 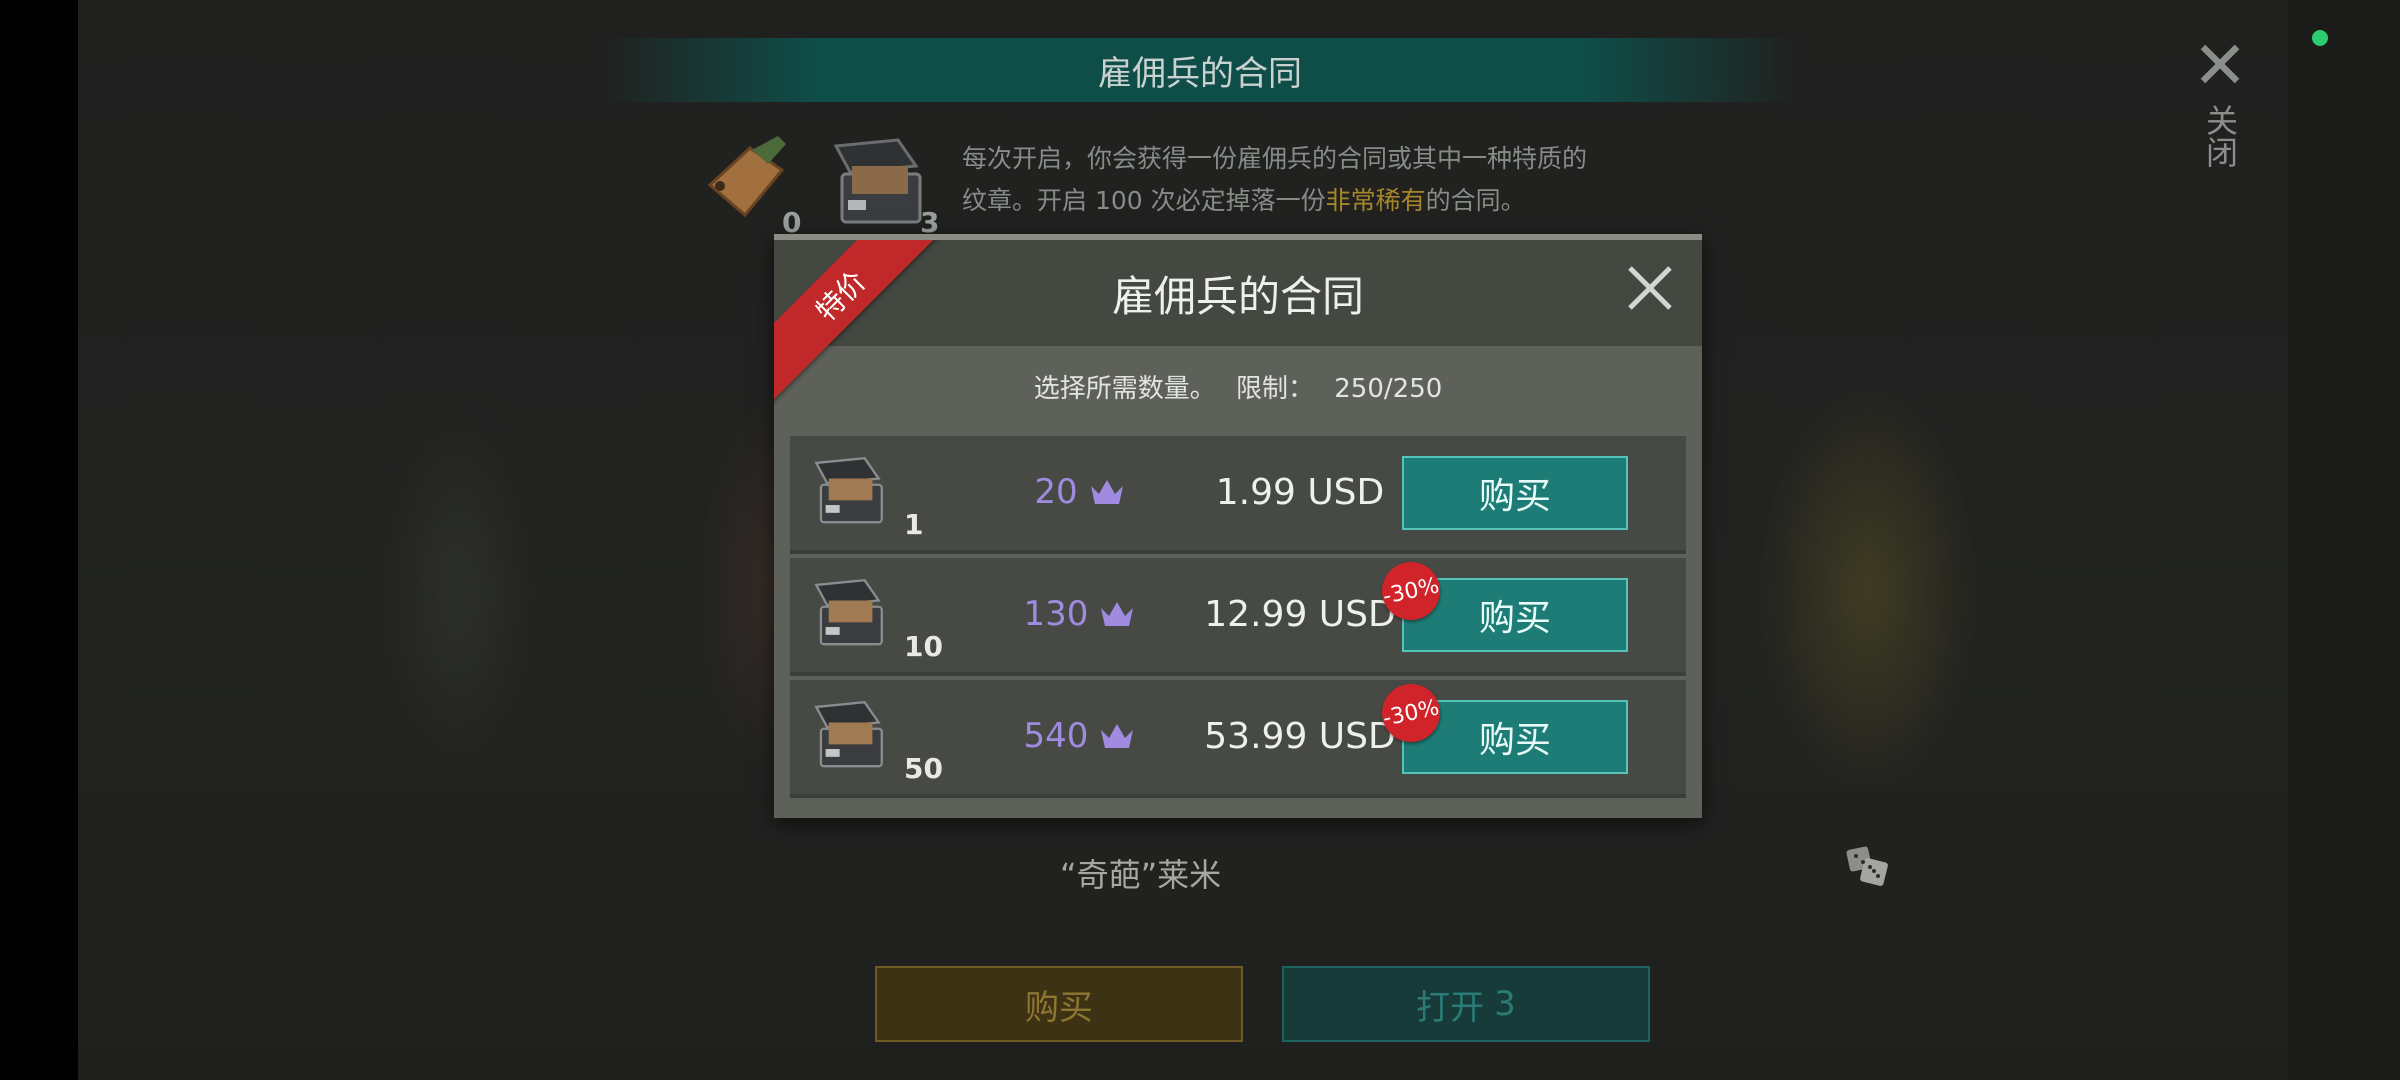 What do you see at coordinates (1080, 492) in the screenshot?
I see `gold-amount: 20` at bounding box center [1080, 492].